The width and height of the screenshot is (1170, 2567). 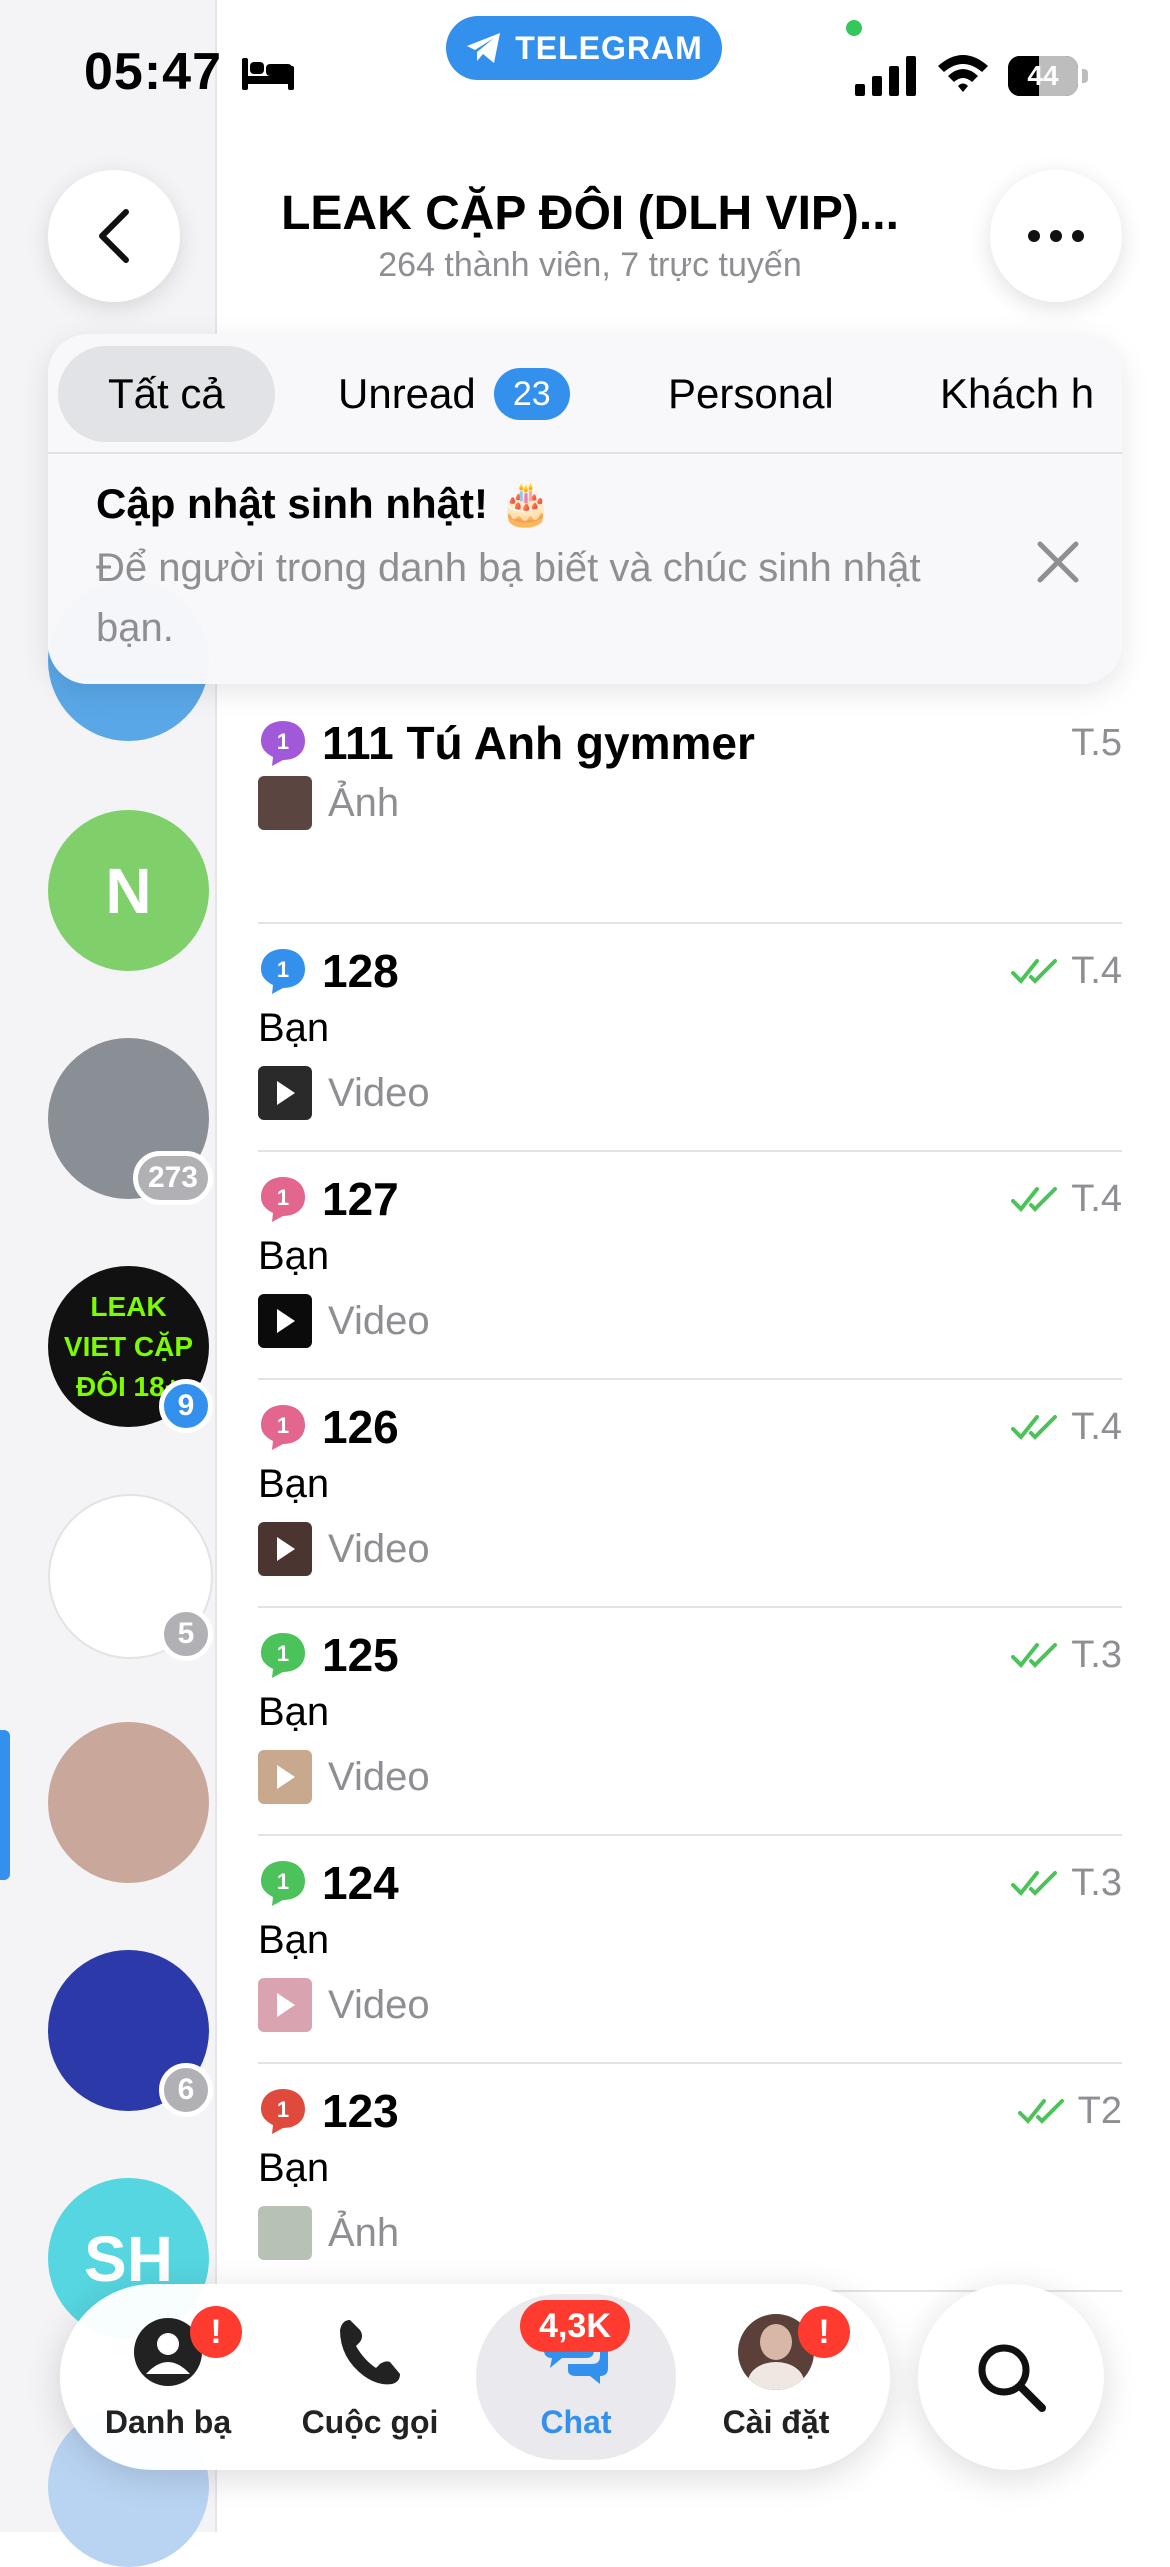 I want to click on tab-personal-label: Personal, so click(x=751, y=393).